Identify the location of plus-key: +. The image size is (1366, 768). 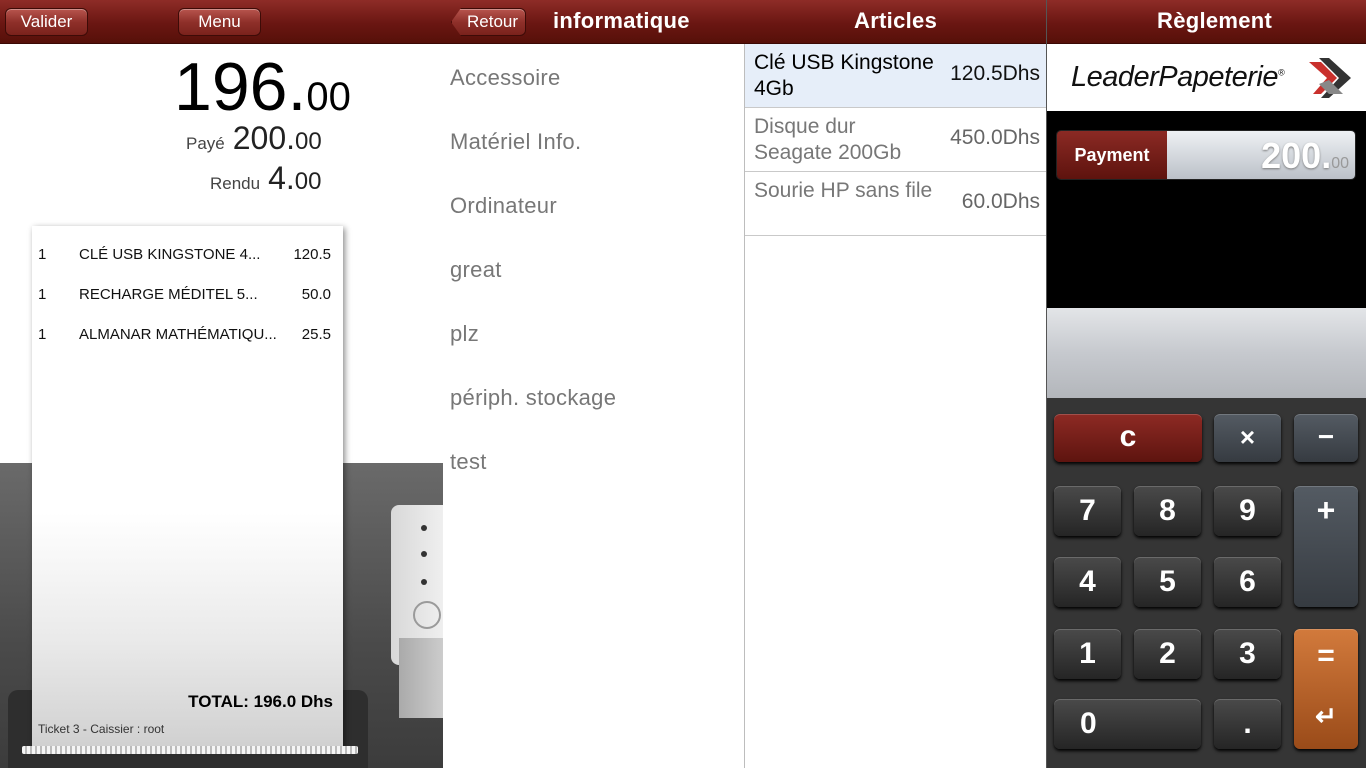
(1326, 546).